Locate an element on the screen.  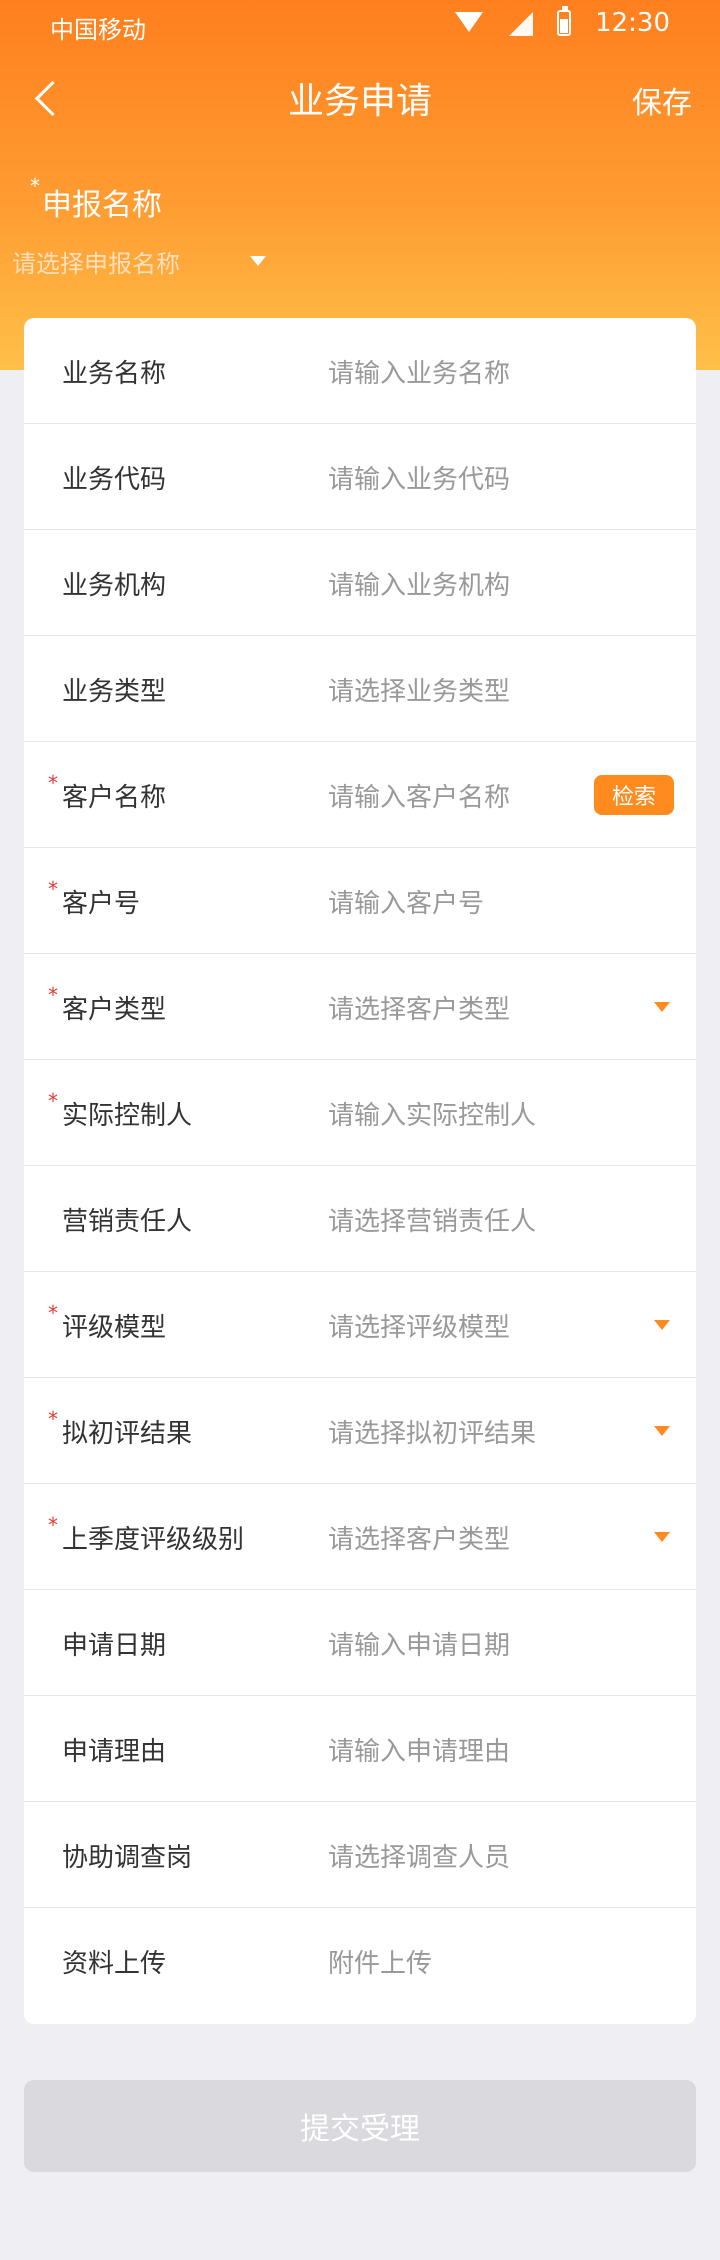
form-row-label-text: 客户类型 is located at coordinates (114, 1009).